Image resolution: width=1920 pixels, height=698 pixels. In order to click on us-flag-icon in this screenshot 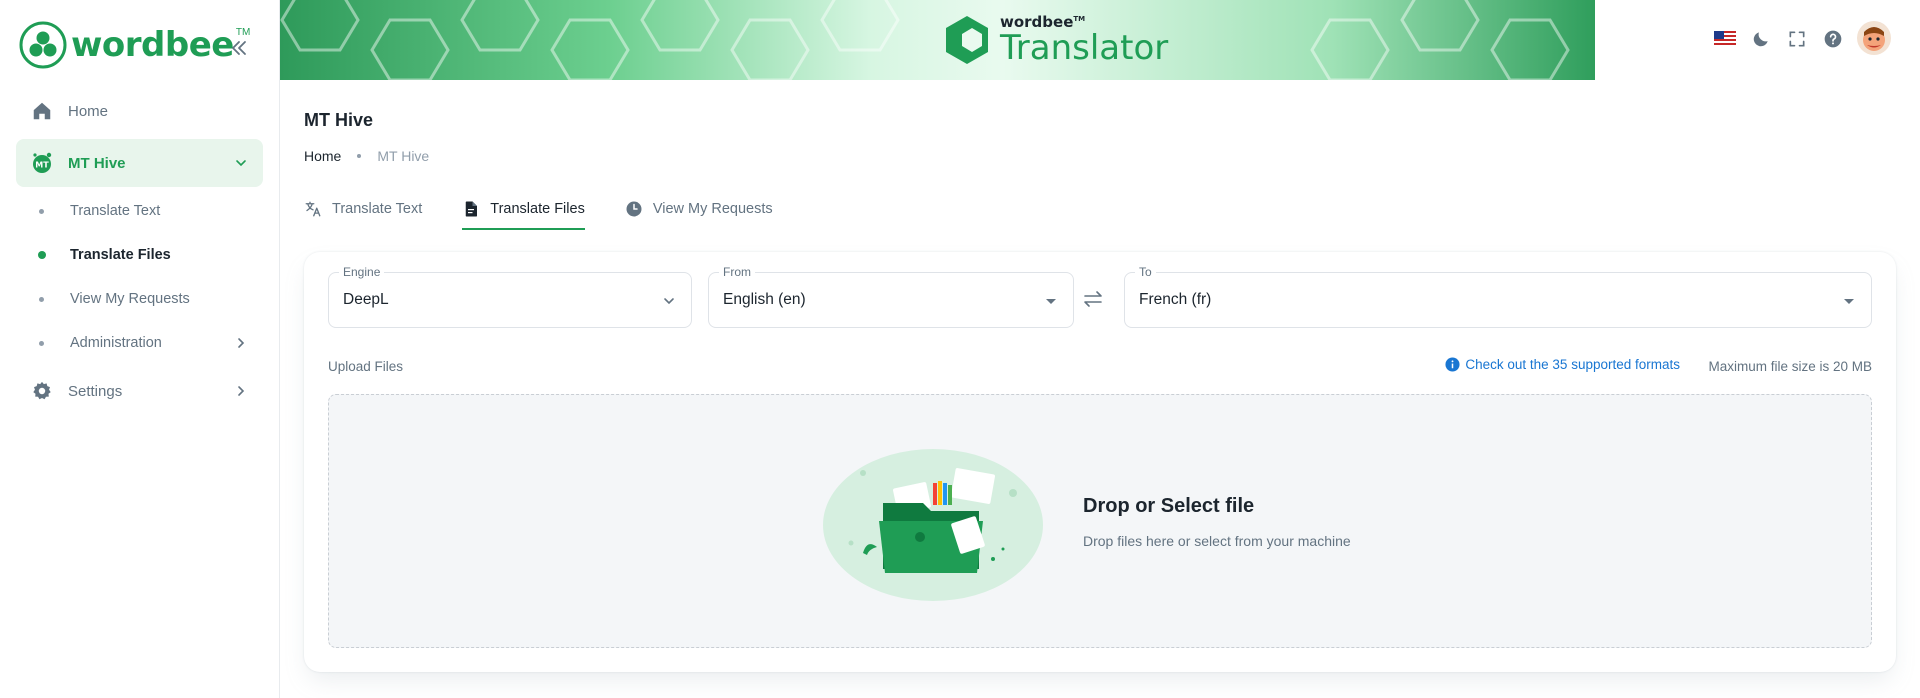, I will do `click(1725, 39)`.